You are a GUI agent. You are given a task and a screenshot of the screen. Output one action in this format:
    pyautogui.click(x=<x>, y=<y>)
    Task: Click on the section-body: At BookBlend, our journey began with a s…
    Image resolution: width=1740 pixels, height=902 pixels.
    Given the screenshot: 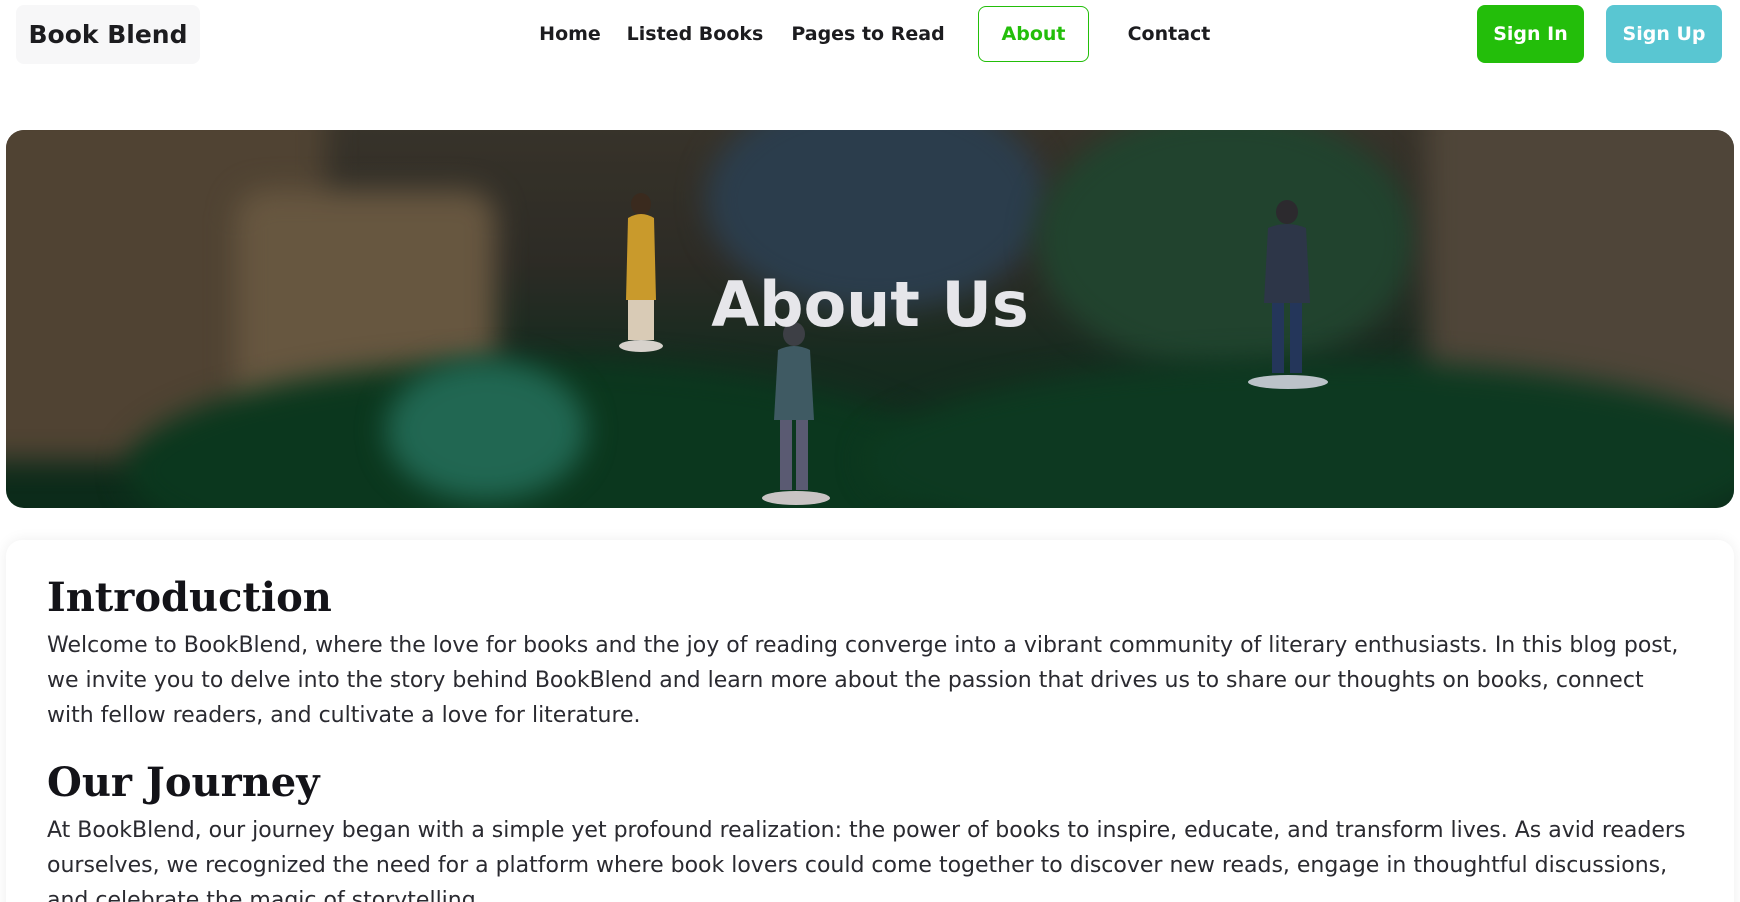 What is the action you would take?
    pyautogui.click(x=866, y=860)
    